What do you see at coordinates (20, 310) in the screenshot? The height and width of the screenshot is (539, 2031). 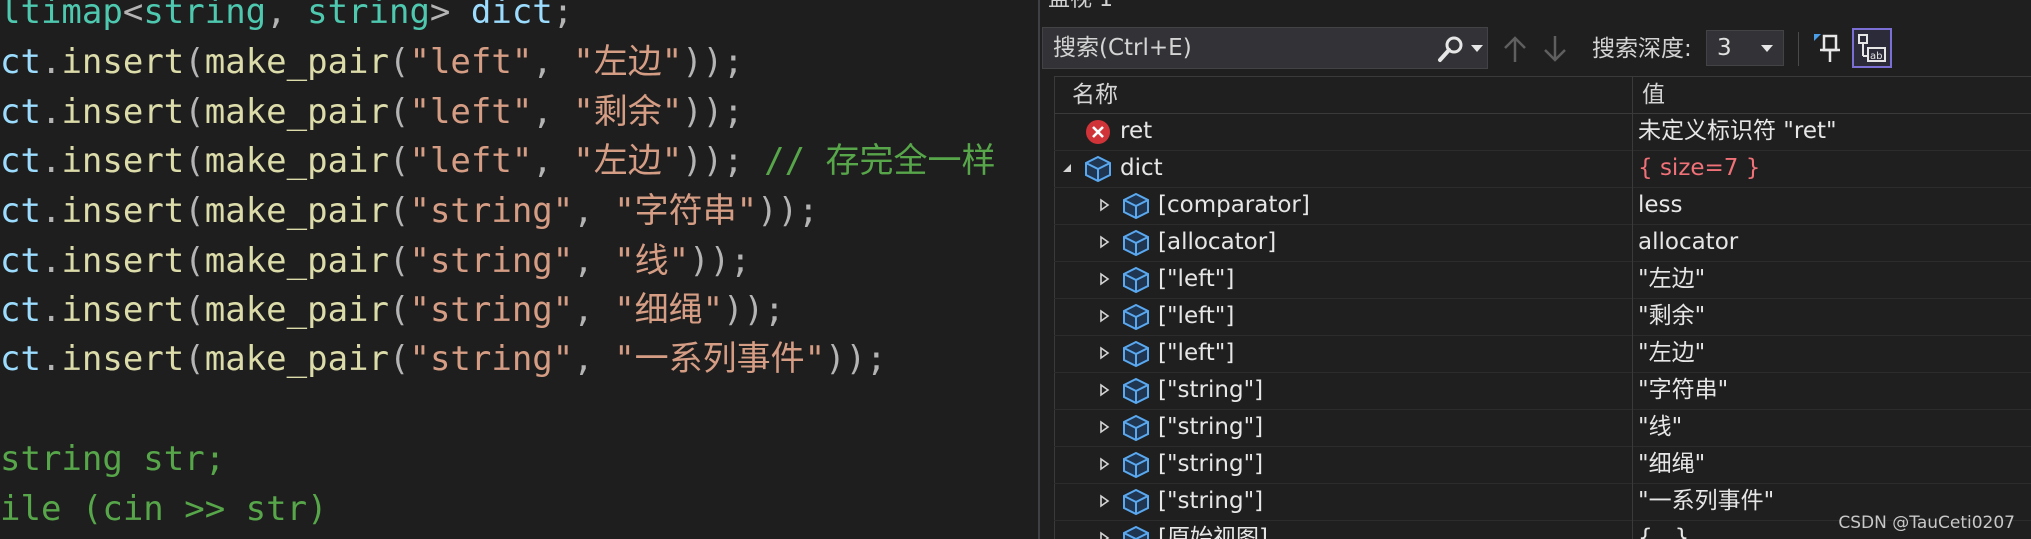 I see `code-token: ct` at bounding box center [20, 310].